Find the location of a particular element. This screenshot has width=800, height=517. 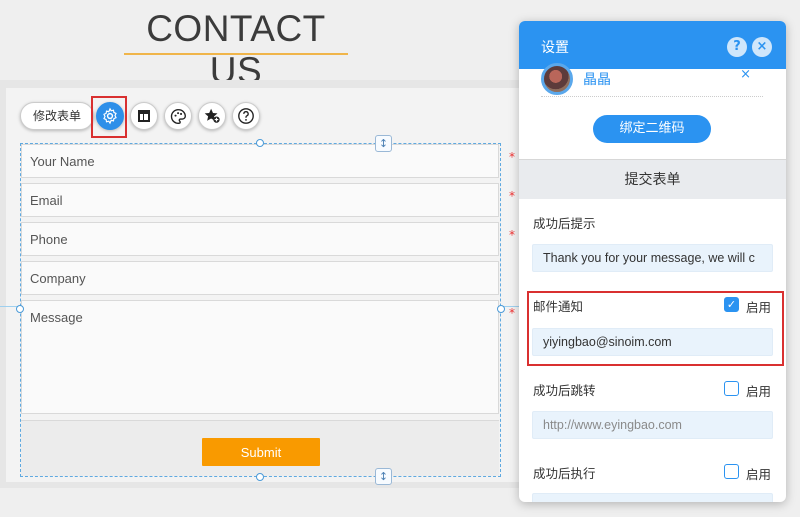

close-icon: × is located at coordinates (762, 47).